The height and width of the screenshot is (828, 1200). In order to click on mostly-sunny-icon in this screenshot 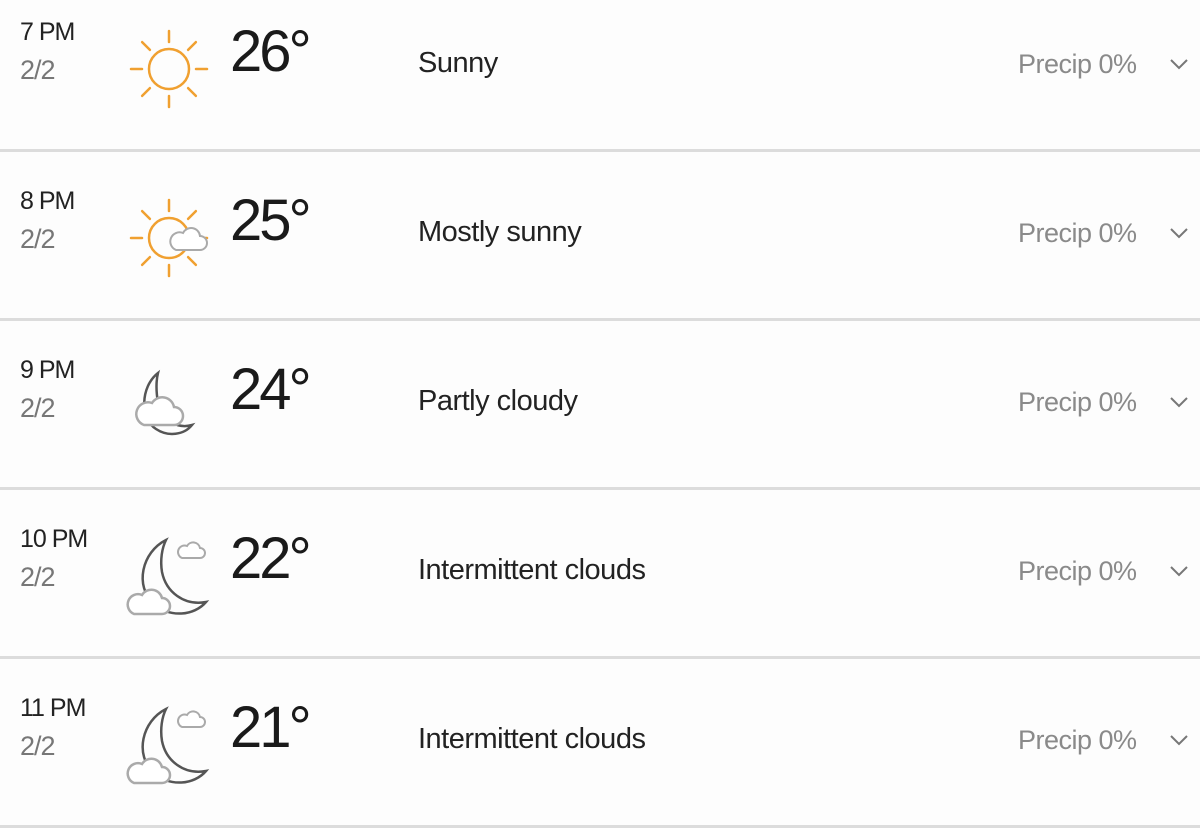, I will do `click(169, 238)`.